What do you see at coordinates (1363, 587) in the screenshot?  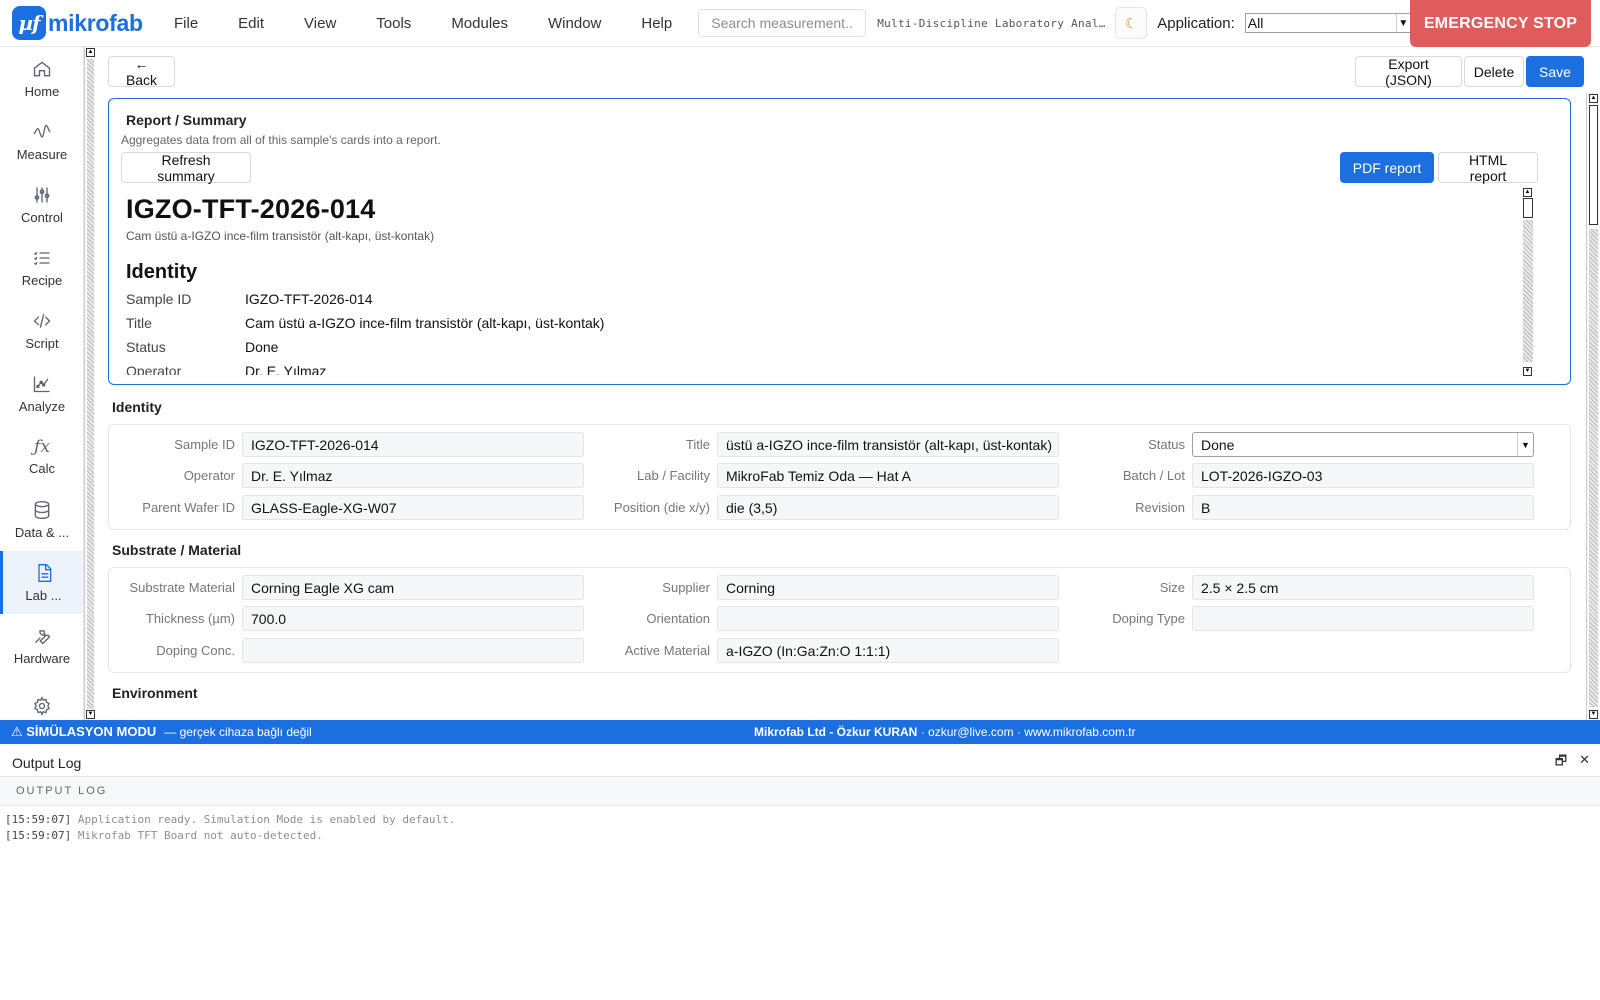 I see `size-input: 2.5 × 2.5 cm` at bounding box center [1363, 587].